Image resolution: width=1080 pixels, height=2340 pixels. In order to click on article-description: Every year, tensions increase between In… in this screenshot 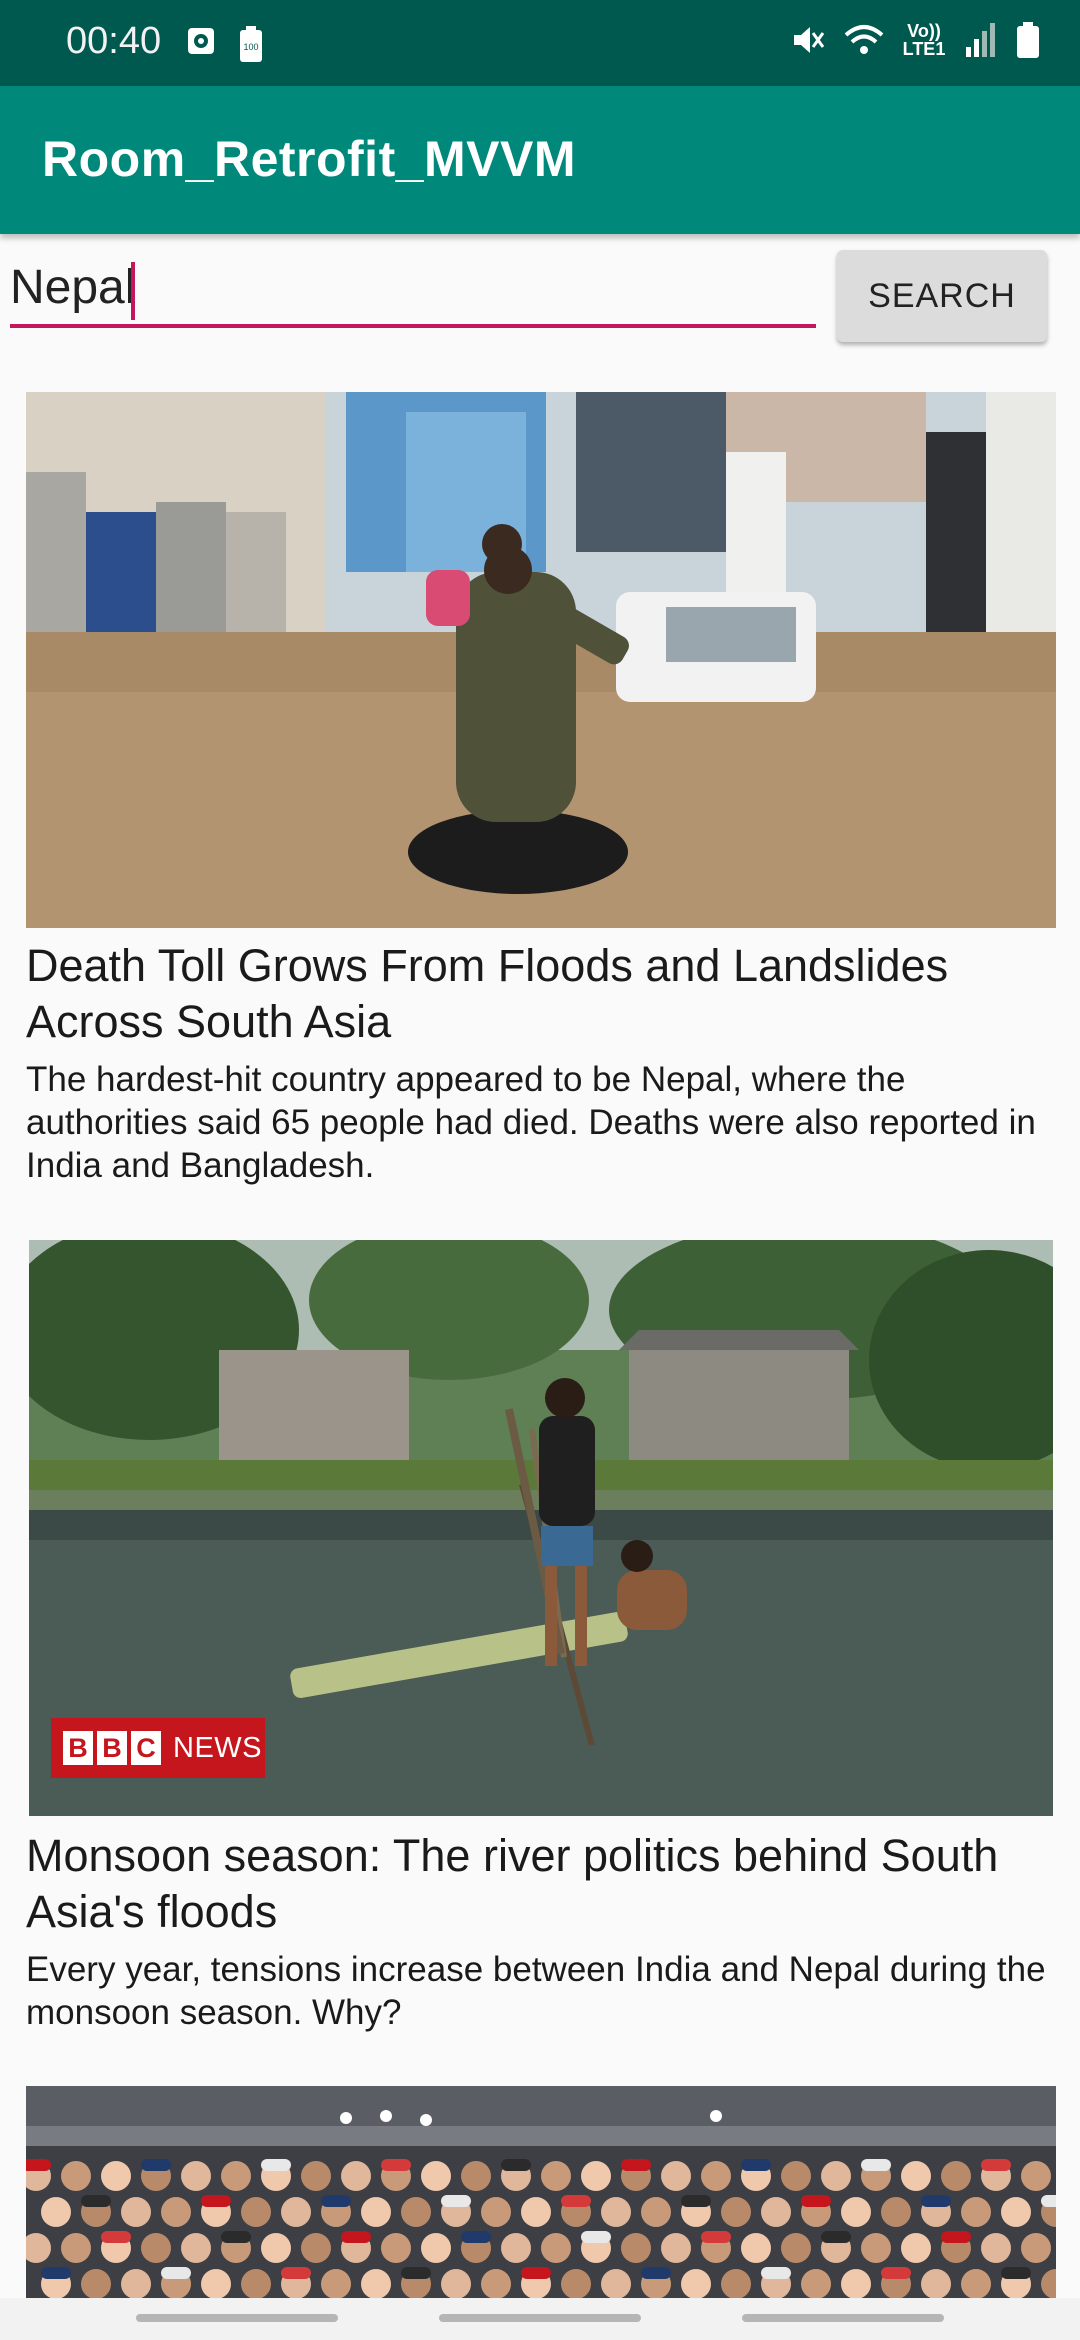, I will do `click(536, 1991)`.